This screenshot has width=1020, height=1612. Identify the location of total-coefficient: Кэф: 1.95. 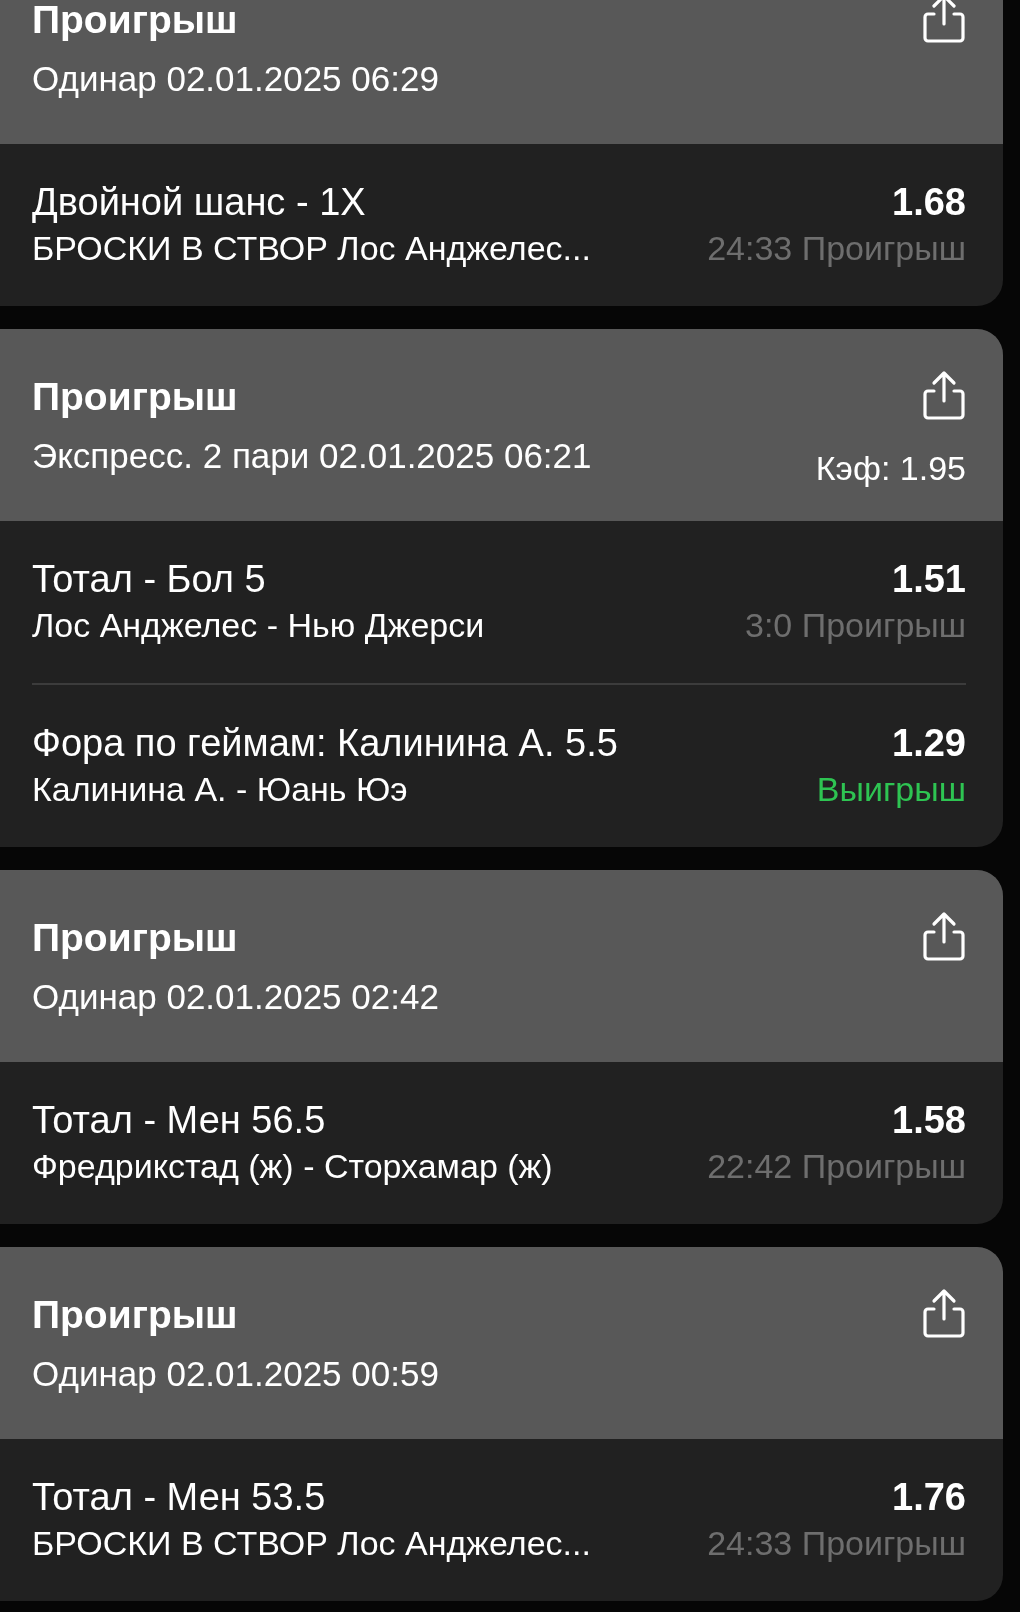
(890, 468).